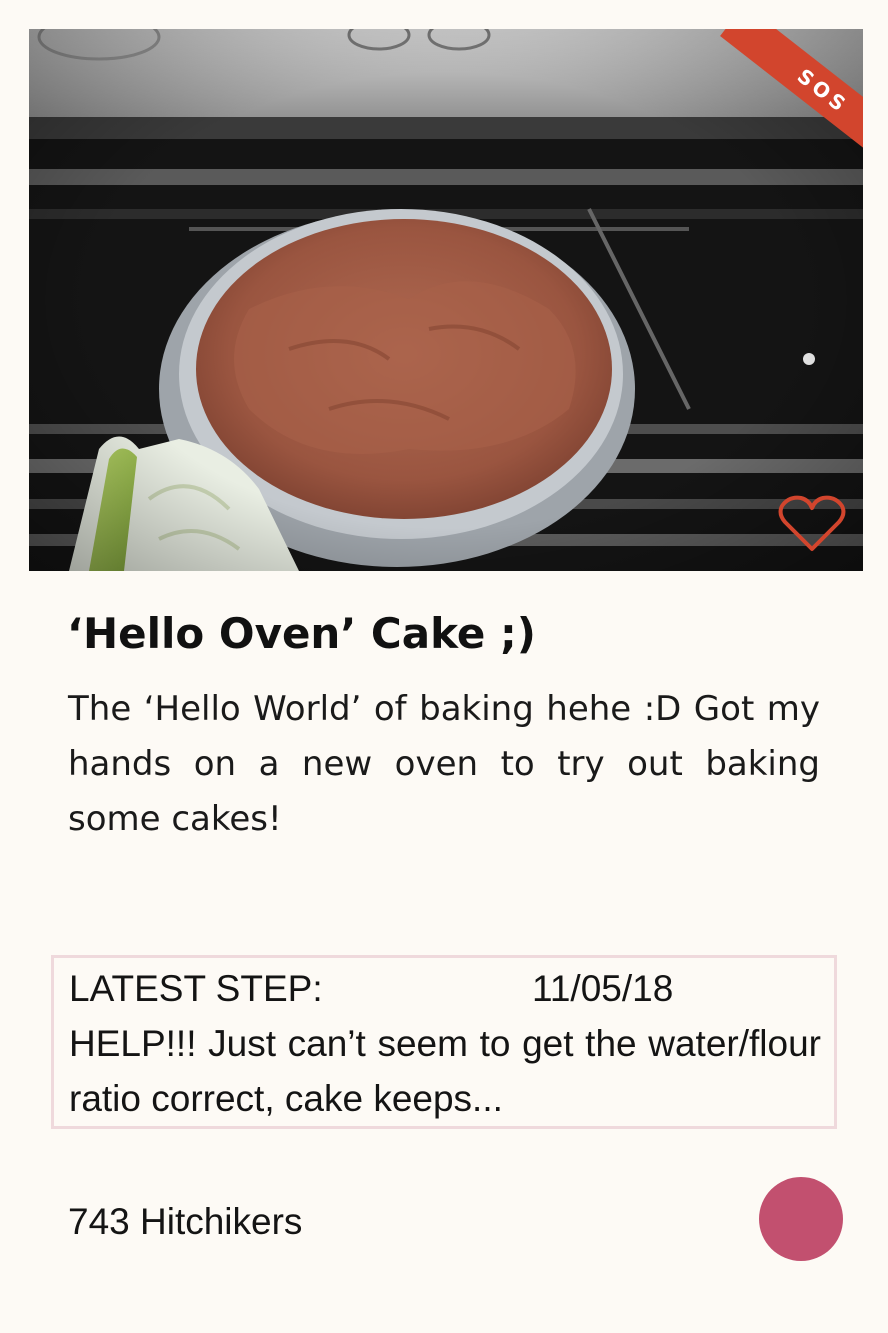 The height and width of the screenshot is (1333, 888). Describe the element at coordinates (196, 988) in the screenshot. I see `latest-step-label: LATEST STEP:` at that location.